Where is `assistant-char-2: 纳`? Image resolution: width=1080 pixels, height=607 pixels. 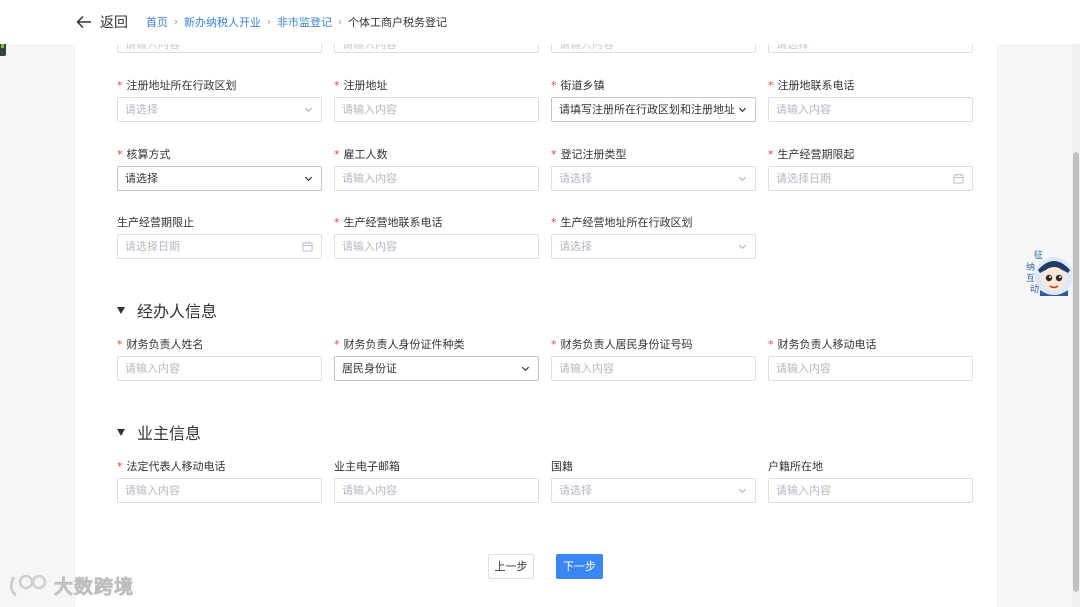
assistant-char-2: 纳 is located at coordinates (1030, 267).